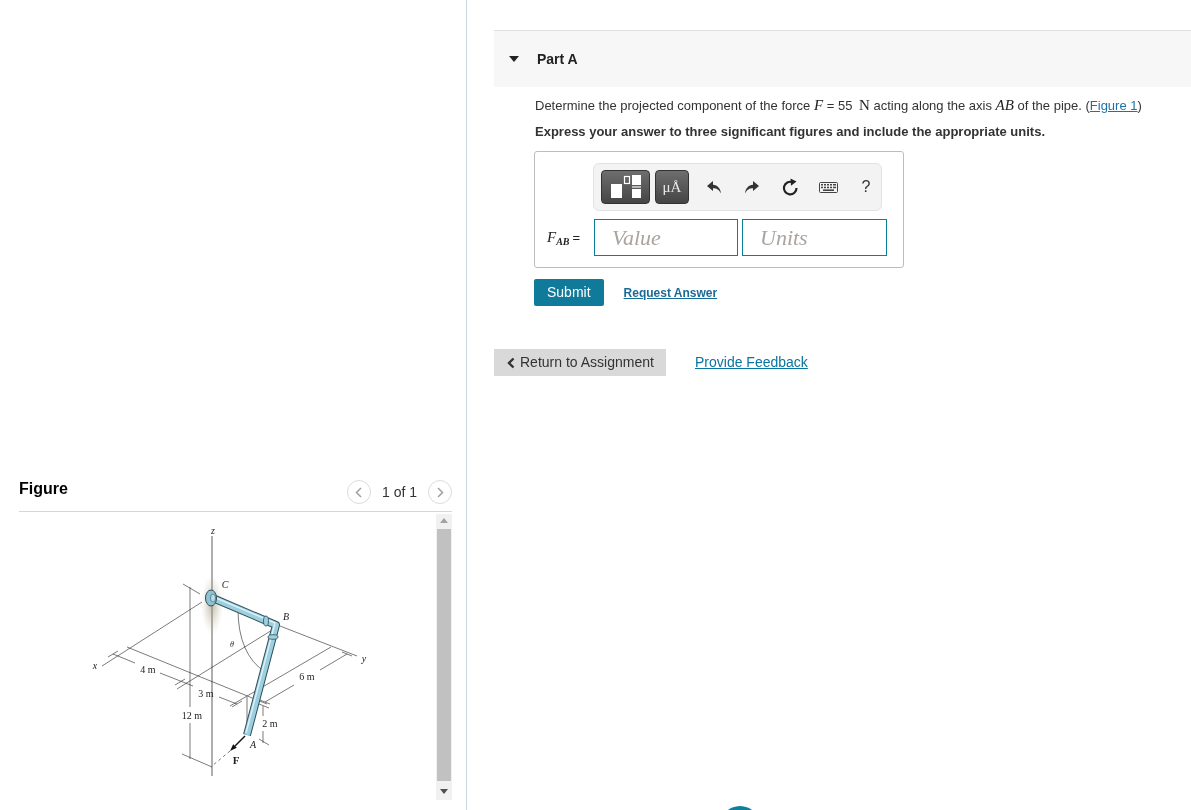 The image size is (1191, 810). Describe the element at coordinates (236, 760) in the screenshot. I see `diagram-label: F` at that location.